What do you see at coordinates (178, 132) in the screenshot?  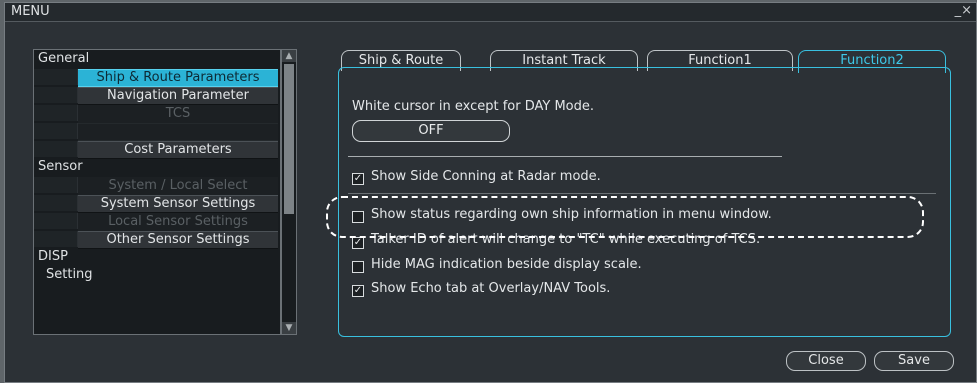 I see `tree-item-empty` at bounding box center [178, 132].